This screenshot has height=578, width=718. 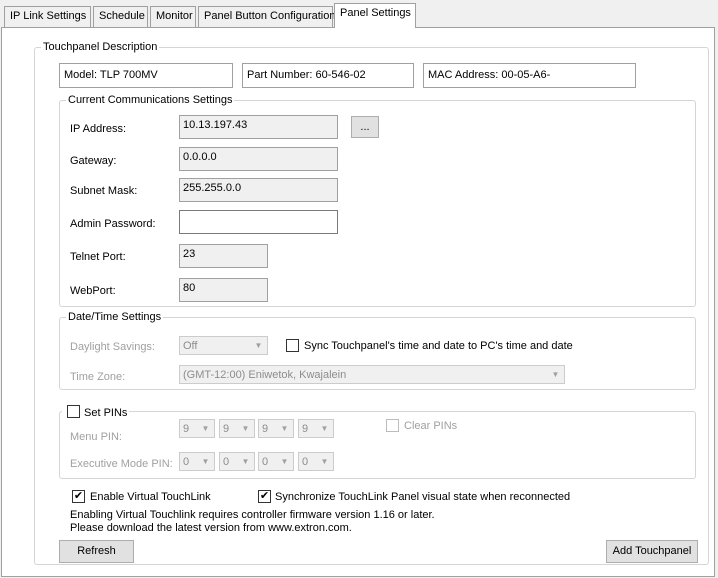 I want to click on enable-virtual-touchlink-checkbox: ✔, so click(x=78, y=496).